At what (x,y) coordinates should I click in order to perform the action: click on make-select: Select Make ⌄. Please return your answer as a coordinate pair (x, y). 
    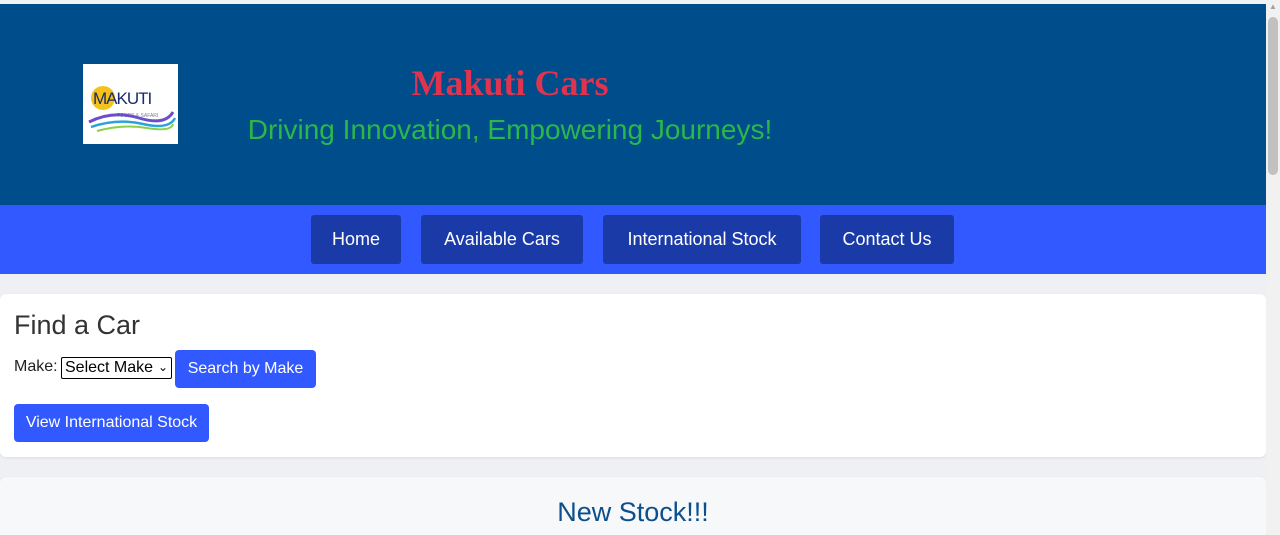
    Looking at the image, I should click on (116, 368).